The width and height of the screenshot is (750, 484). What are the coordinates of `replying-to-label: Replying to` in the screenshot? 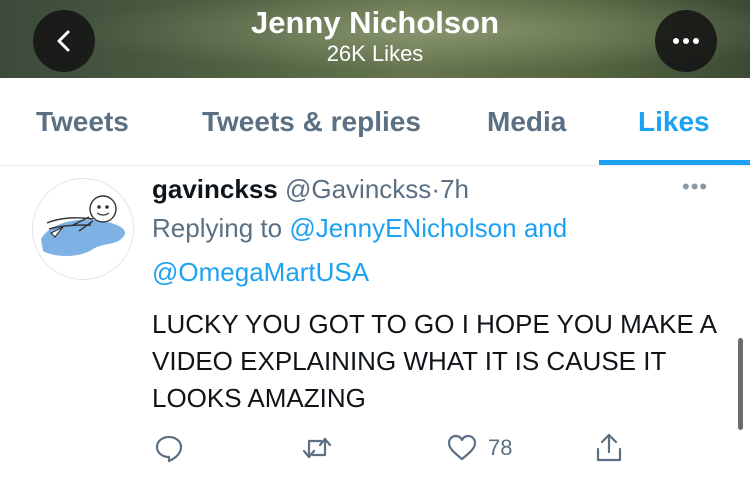 It's located at (217, 228).